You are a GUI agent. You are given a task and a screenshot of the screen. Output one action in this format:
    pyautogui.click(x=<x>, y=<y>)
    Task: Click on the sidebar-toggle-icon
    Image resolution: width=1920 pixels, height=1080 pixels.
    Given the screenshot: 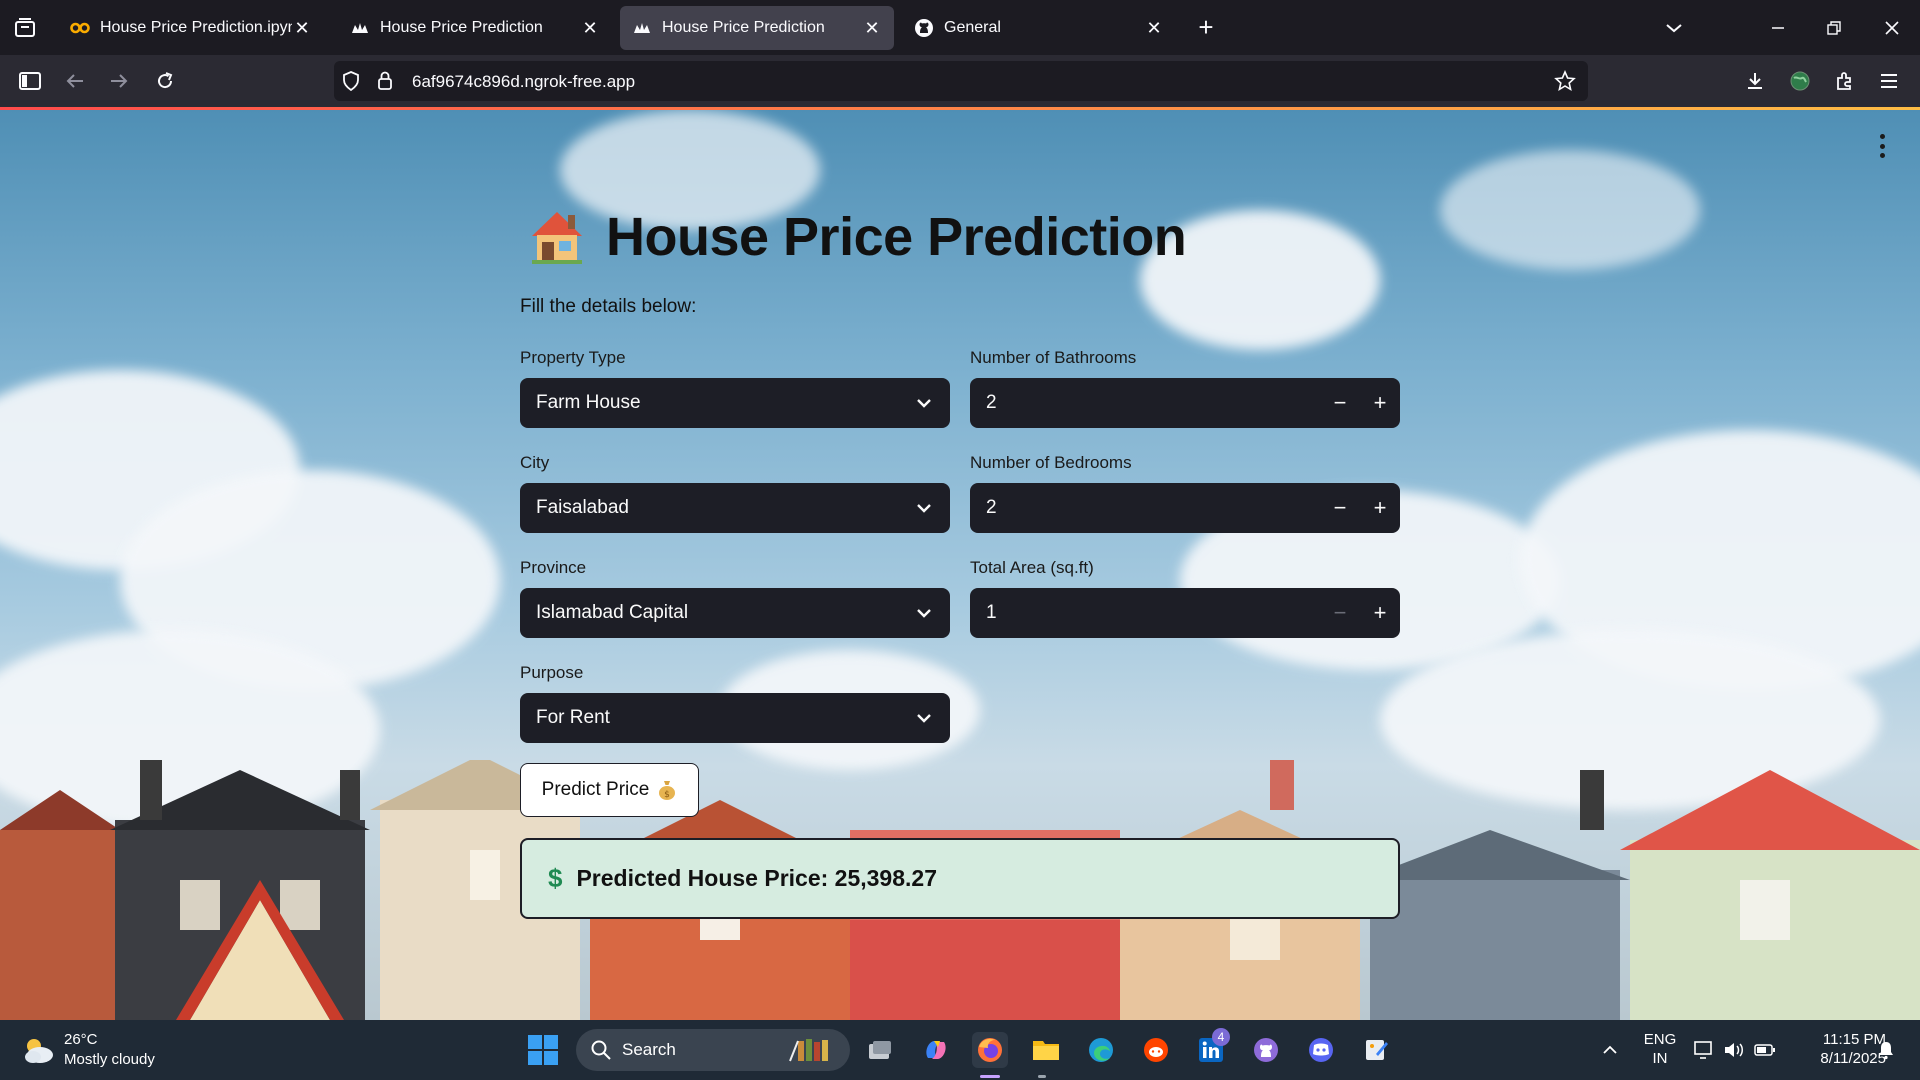 What is the action you would take?
    pyautogui.click(x=30, y=81)
    